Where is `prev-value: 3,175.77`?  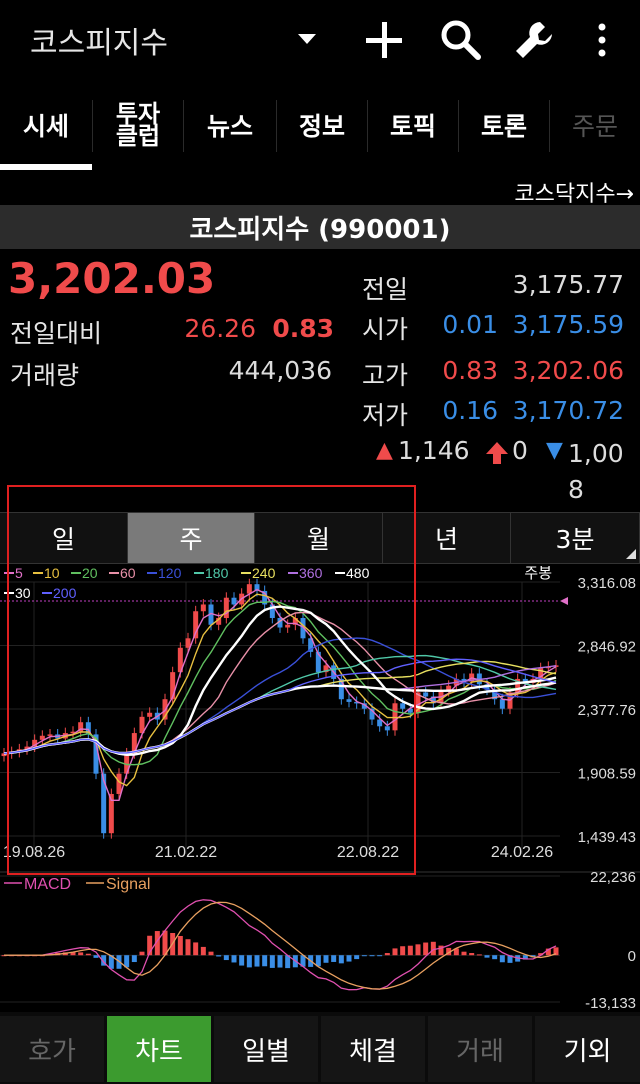 prev-value: 3,175.77 is located at coordinates (568, 284).